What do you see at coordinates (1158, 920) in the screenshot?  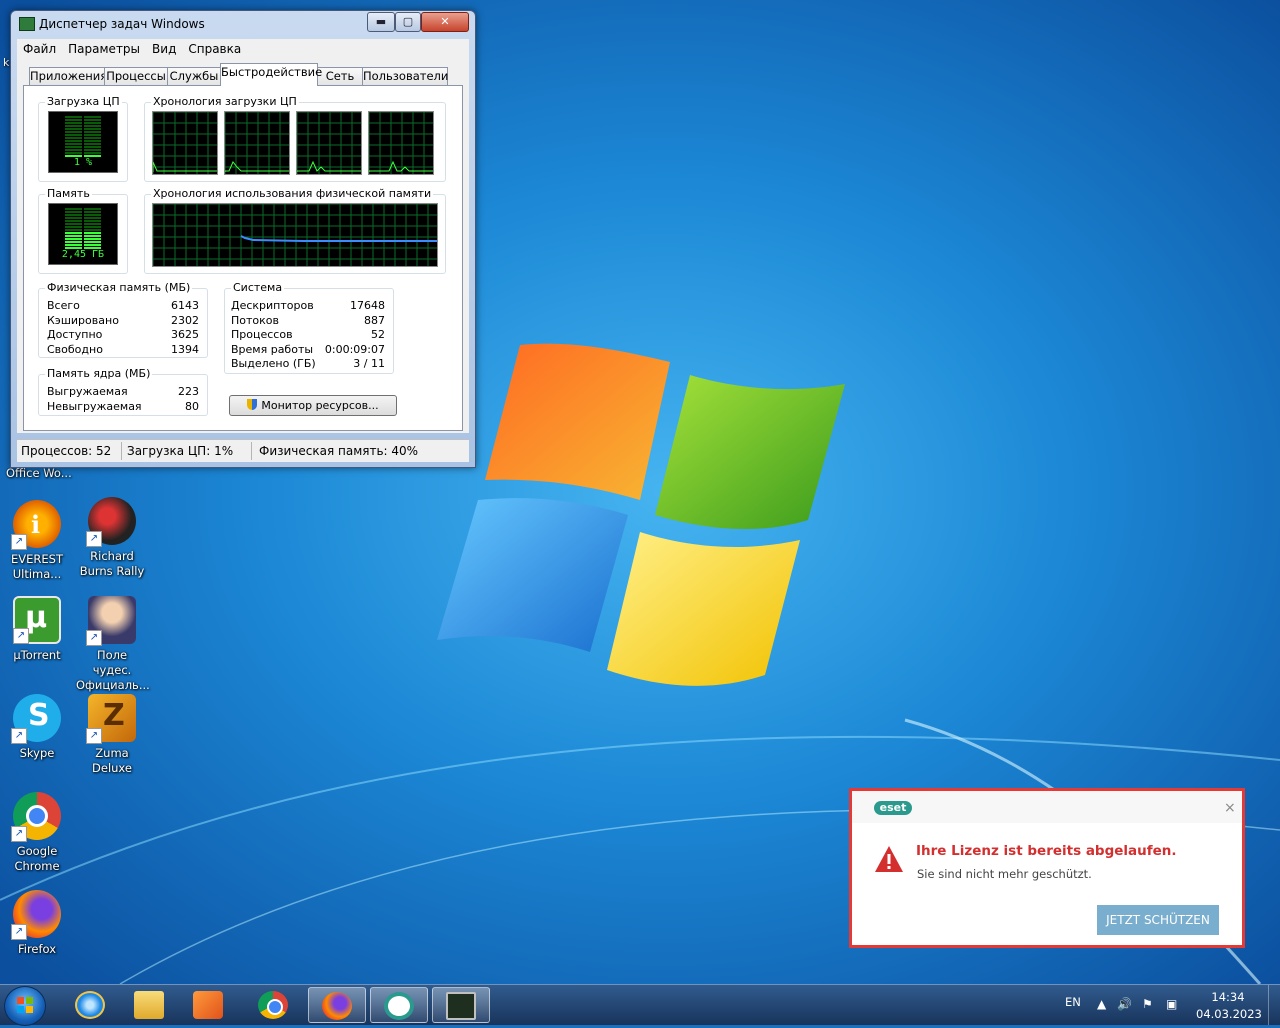 I see `protect-now-button: JETZT SCHÜTZEN` at bounding box center [1158, 920].